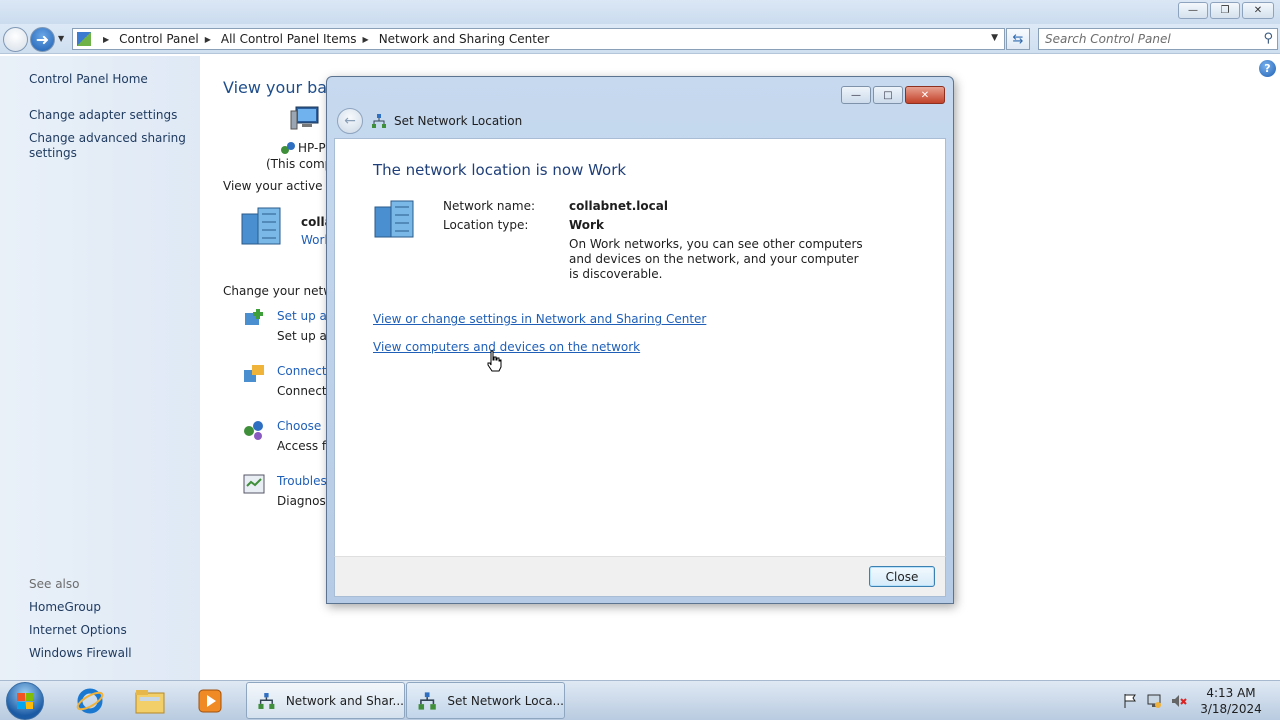 The width and height of the screenshot is (1280, 720). I want to click on internet-options-link: Internet Options, so click(78, 630).